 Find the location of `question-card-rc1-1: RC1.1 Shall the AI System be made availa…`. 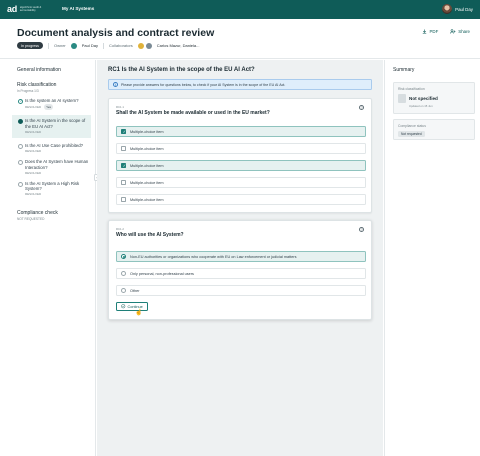

question-card-rc1-1: RC1.1 Shall the AI System be made availa… is located at coordinates (240, 155).